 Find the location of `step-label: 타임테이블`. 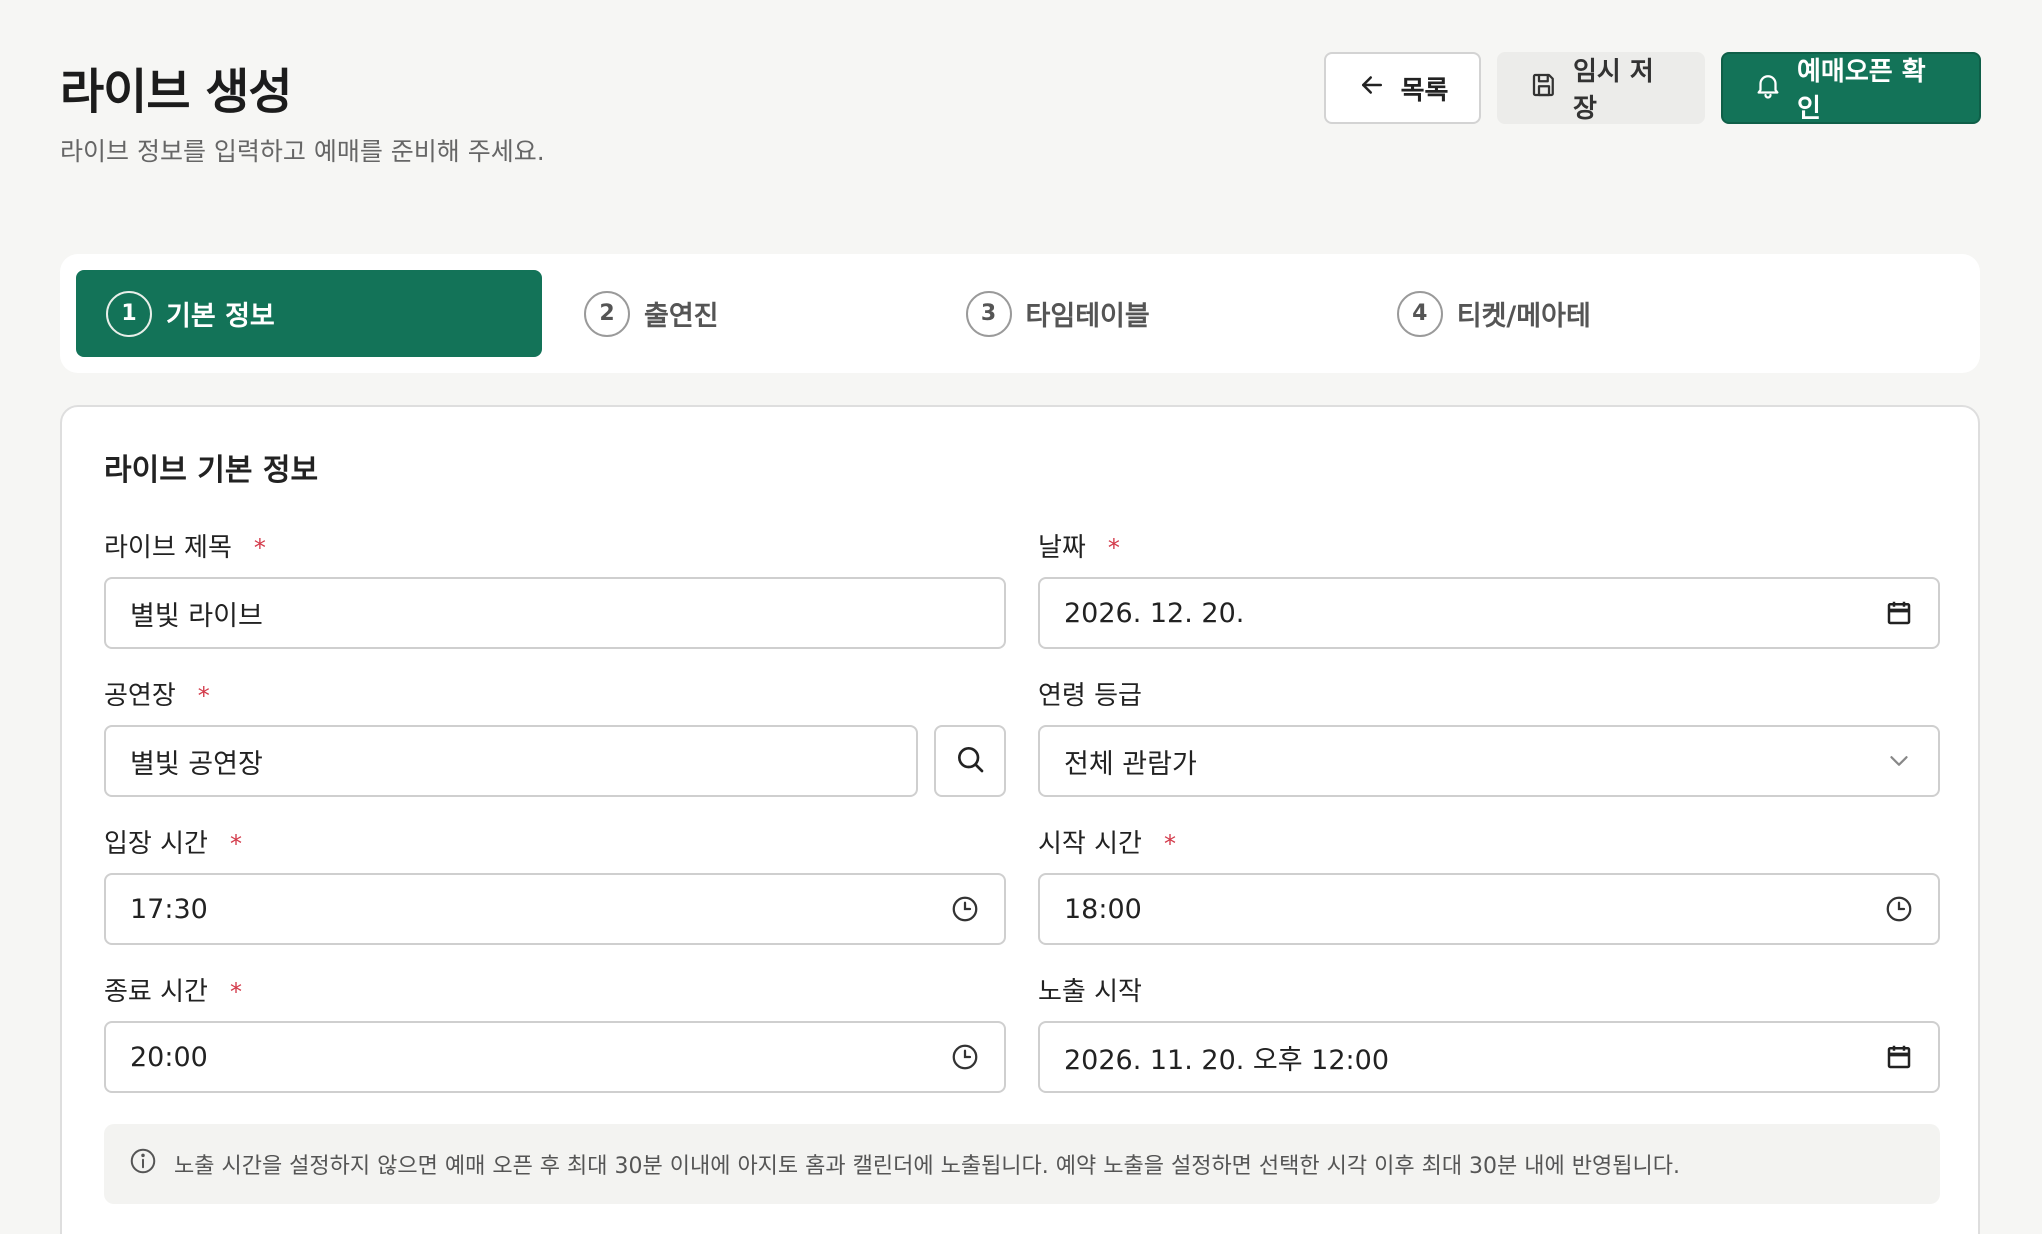

step-label: 타임테이블 is located at coordinates (1087, 316).